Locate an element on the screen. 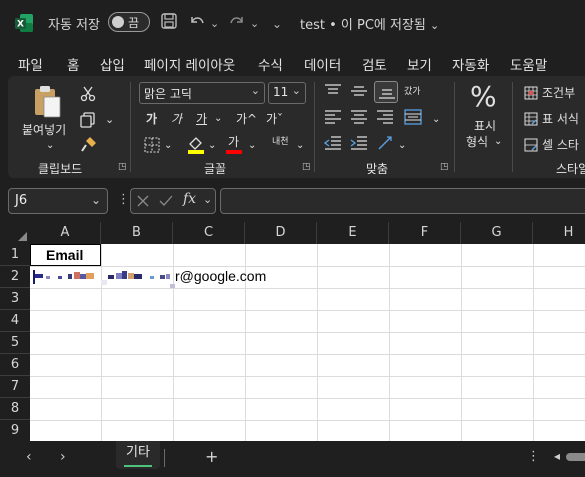 This screenshot has height=477, width=585. customize-toolbar-icon: ⌄ is located at coordinates (277, 24).